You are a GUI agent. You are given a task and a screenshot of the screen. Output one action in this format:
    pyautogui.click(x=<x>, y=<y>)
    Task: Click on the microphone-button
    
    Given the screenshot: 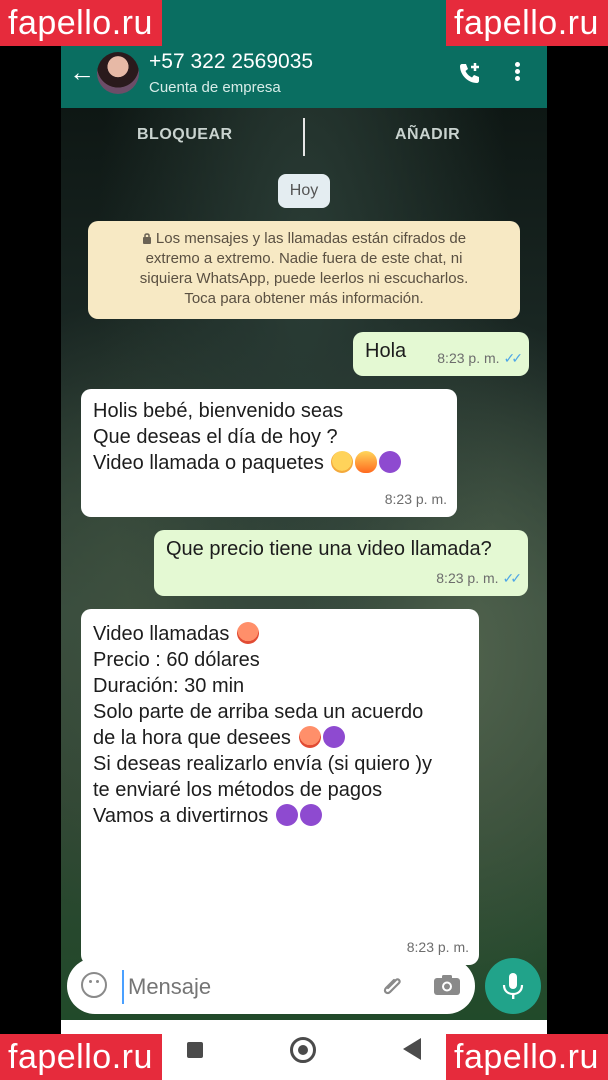 What is the action you would take?
    pyautogui.click(x=513, y=986)
    